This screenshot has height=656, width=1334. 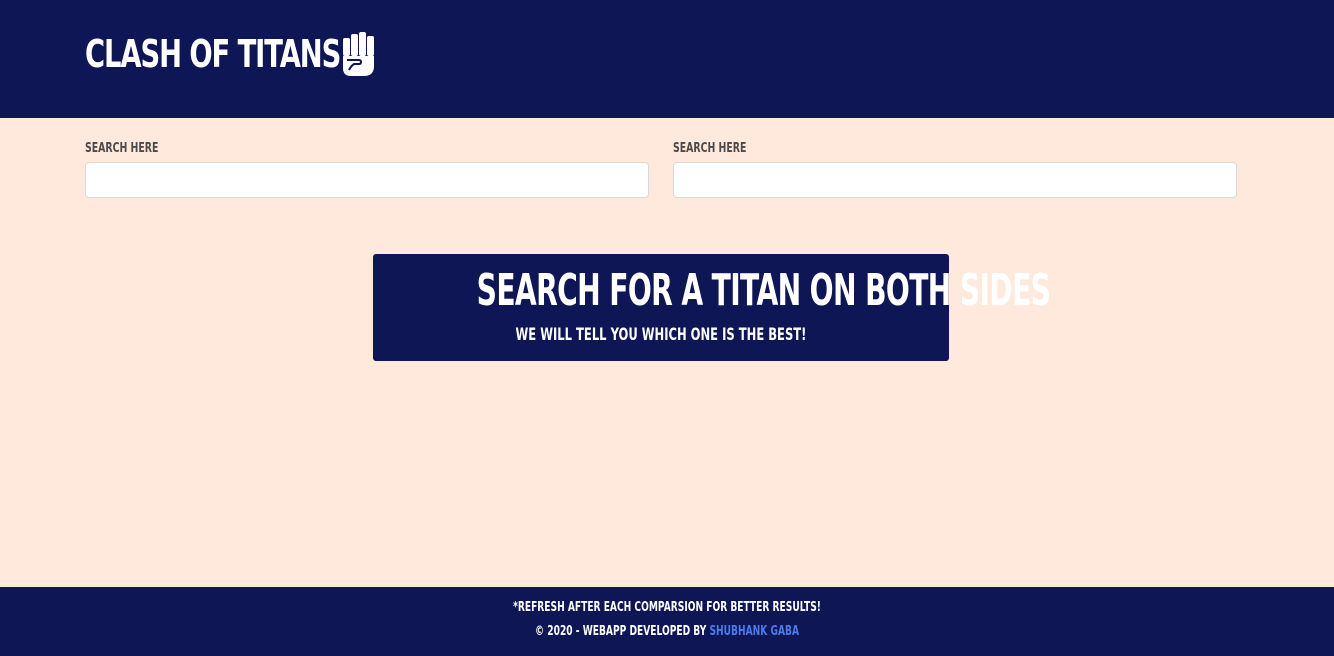 What do you see at coordinates (359, 54) in the screenshot?
I see `fist-icon` at bounding box center [359, 54].